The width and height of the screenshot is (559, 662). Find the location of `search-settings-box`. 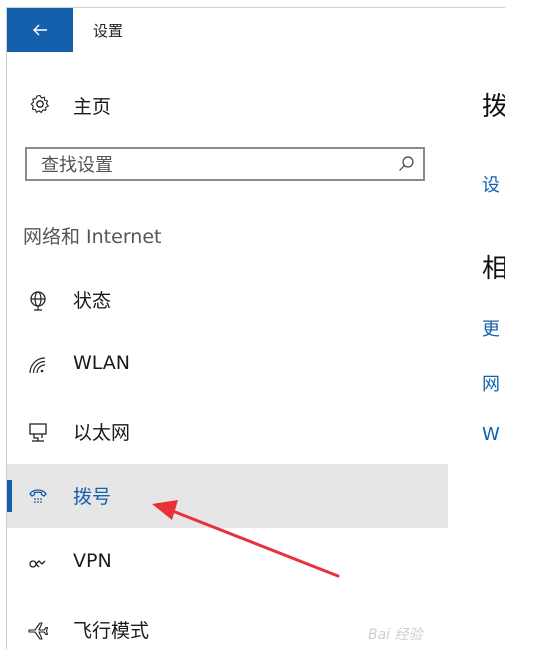

search-settings-box is located at coordinates (225, 164).